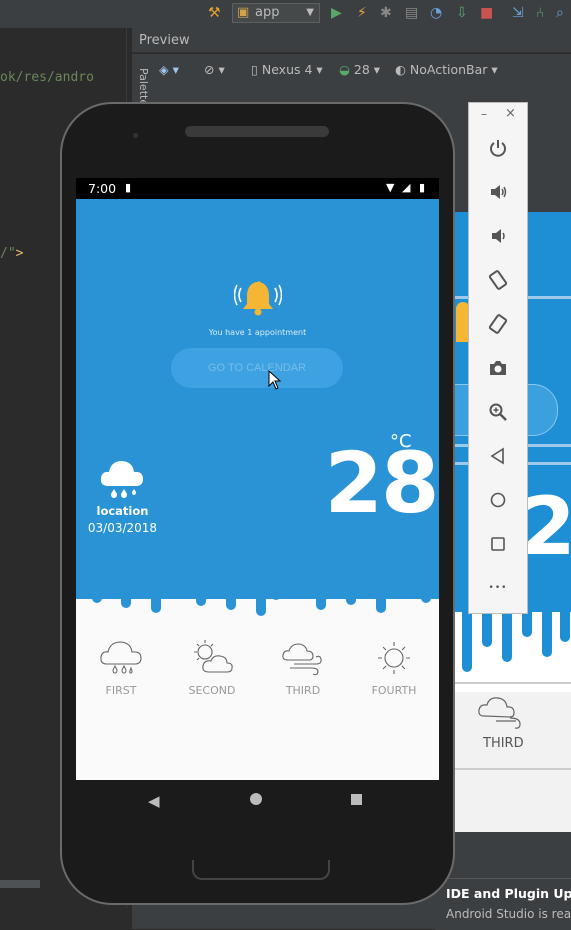 This screenshot has height=930, width=571. Describe the element at coordinates (169, 69) in the screenshot. I see `layers-icon: ◈ ▾` at that location.